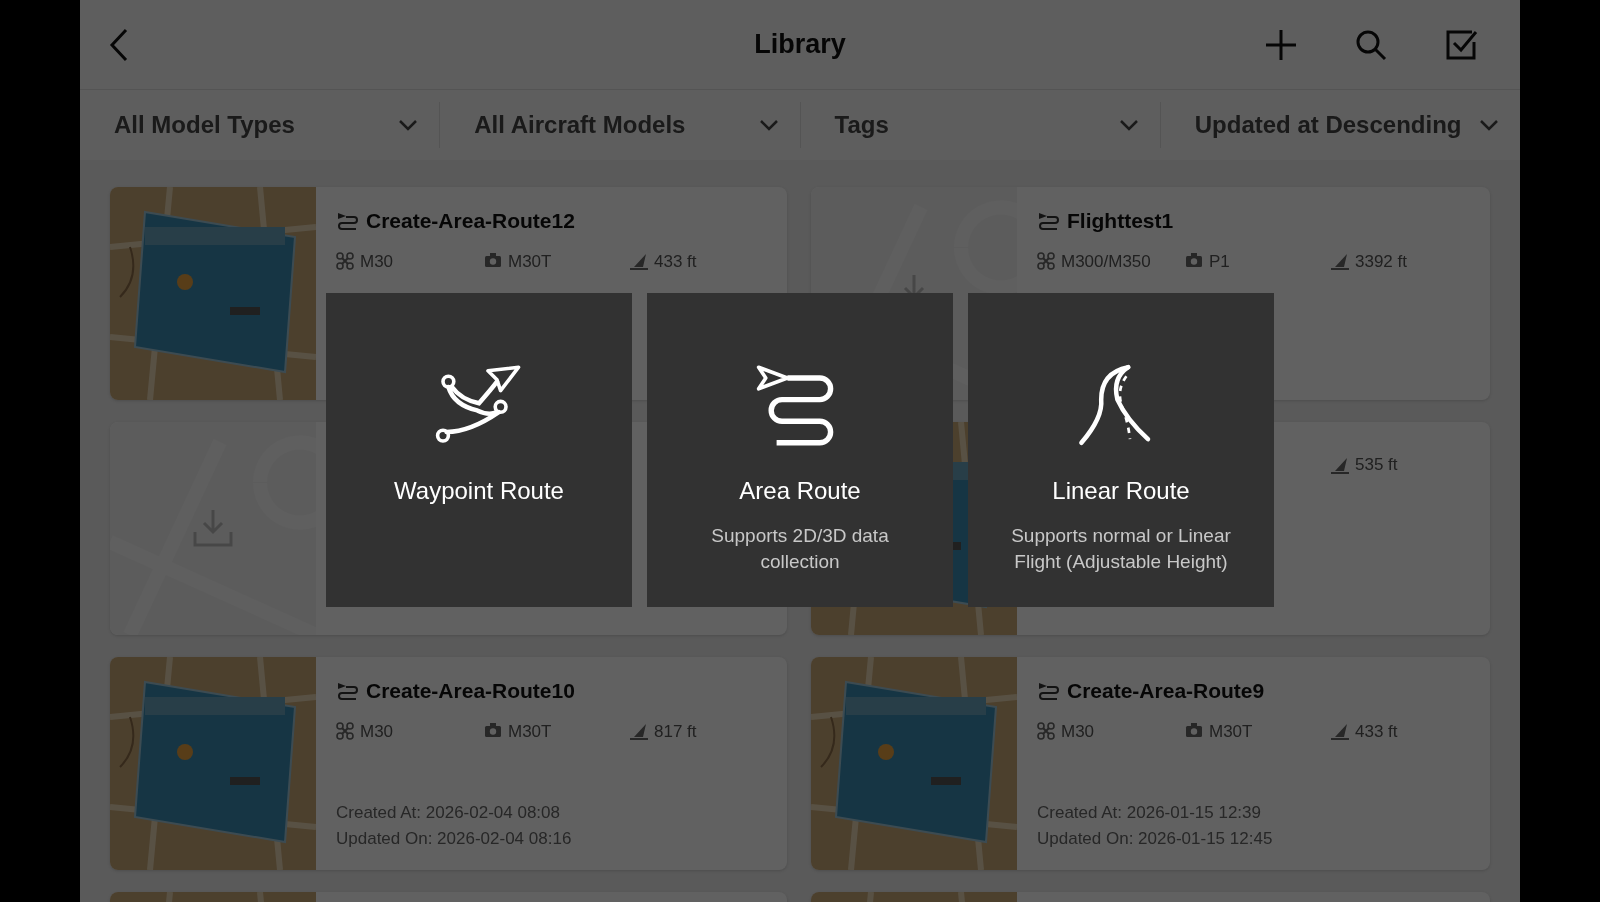 The width and height of the screenshot is (1600, 902). Describe the element at coordinates (1281, 44) in the screenshot. I see `plus-icon` at that location.